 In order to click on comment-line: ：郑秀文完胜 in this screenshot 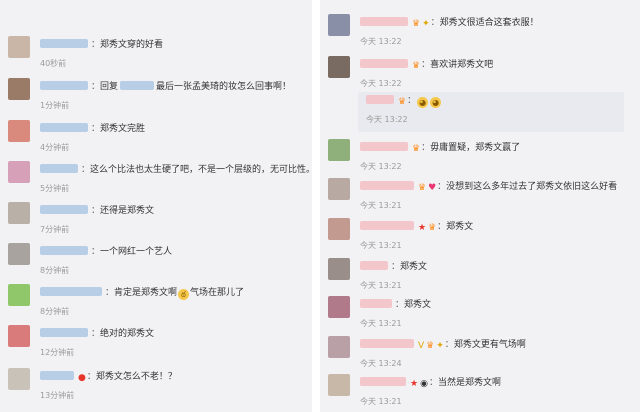, I will do `click(173, 129)`.